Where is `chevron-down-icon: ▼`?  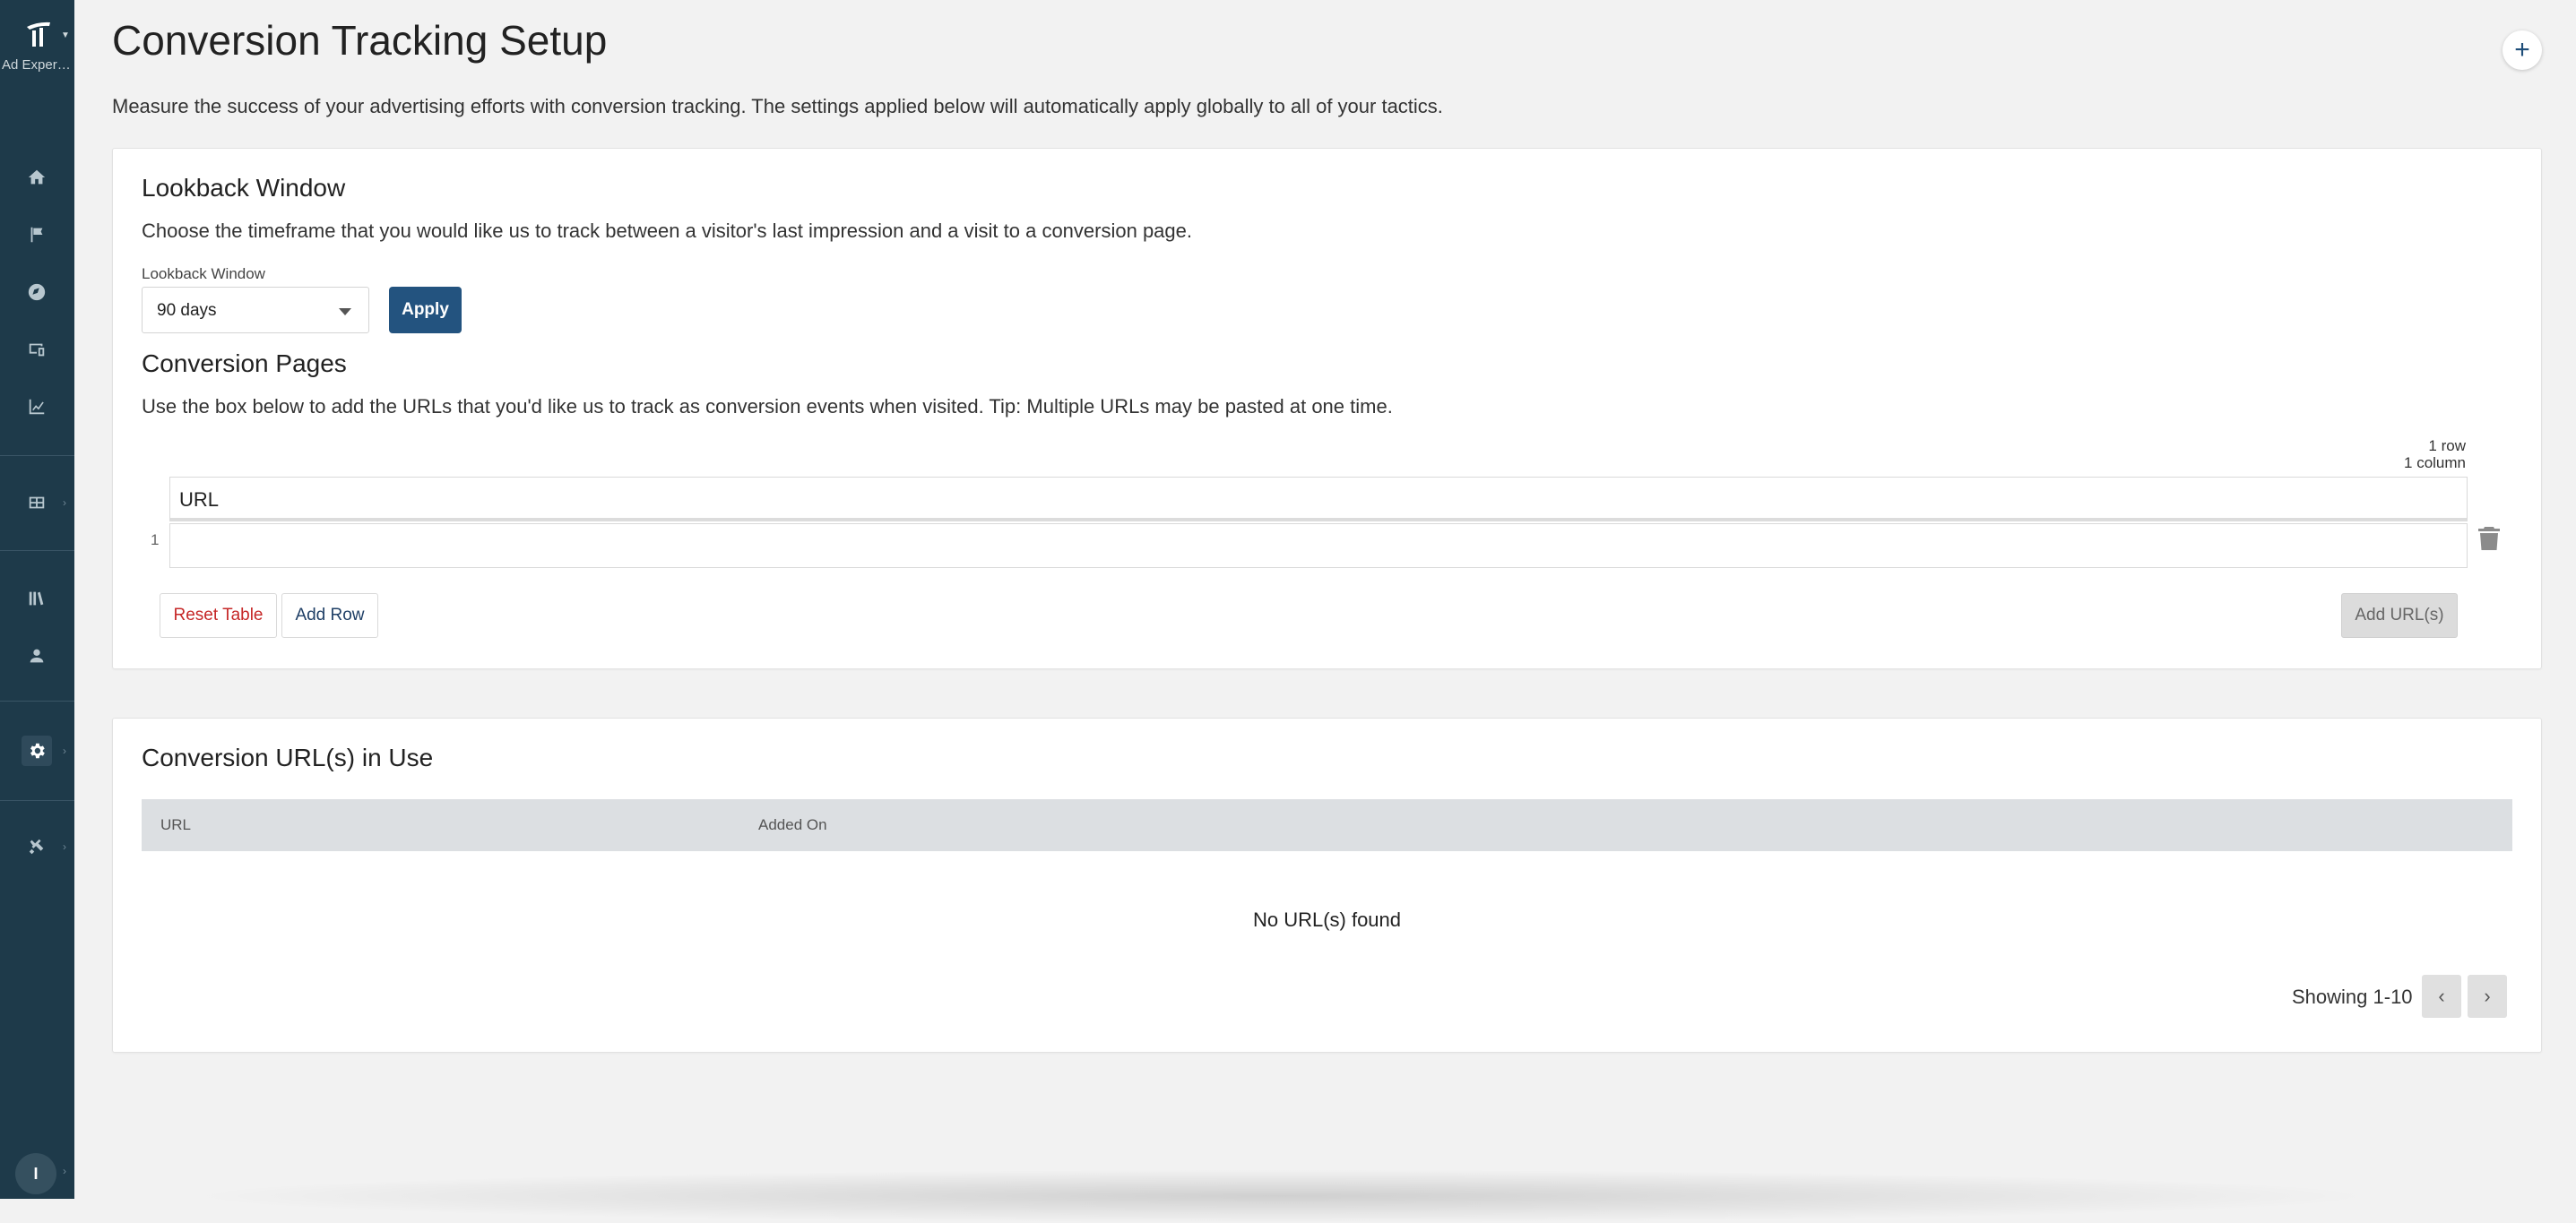 chevron-down-icon: ▼ is located at coordinates (65, 35).